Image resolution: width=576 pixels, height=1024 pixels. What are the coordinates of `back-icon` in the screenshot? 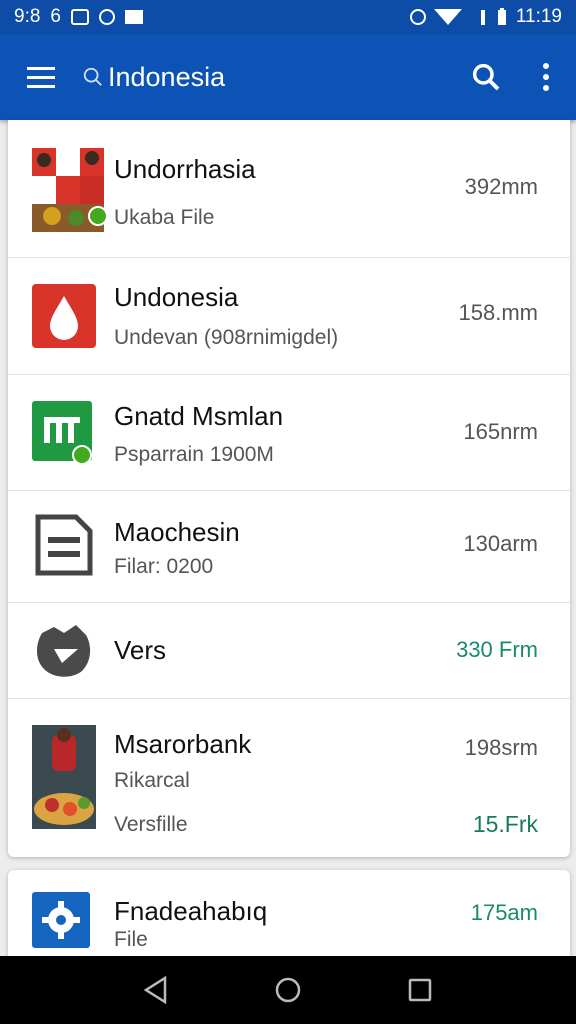 It's located at (155, 990).